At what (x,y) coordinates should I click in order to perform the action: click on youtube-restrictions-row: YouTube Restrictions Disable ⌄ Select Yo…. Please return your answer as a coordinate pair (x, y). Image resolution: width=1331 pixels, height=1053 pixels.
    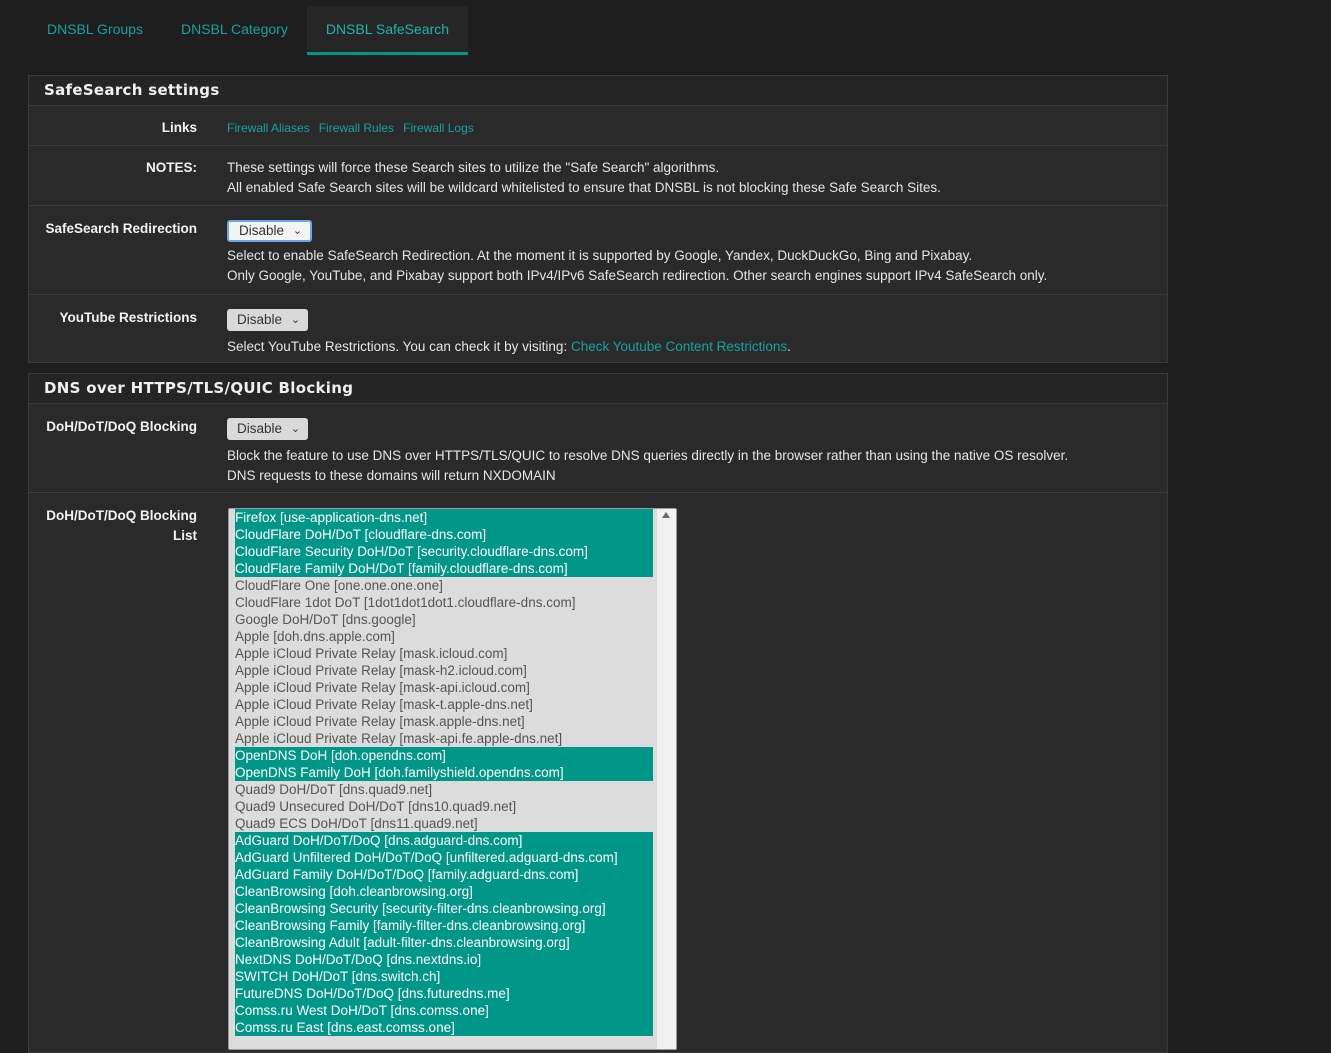
    Looking at the image, I should click on (598, 329).